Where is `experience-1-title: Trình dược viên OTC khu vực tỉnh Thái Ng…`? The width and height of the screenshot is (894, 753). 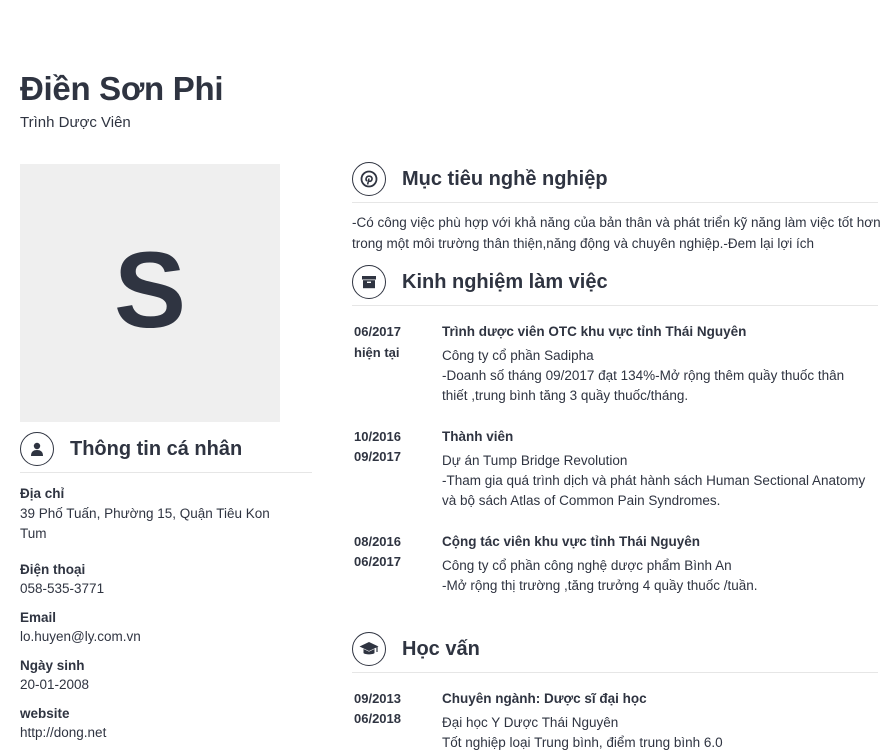
experience-1-title: Trình dược viên OTC khu vực tỉnh Thái Ng… is located at coordinates (594, 331).